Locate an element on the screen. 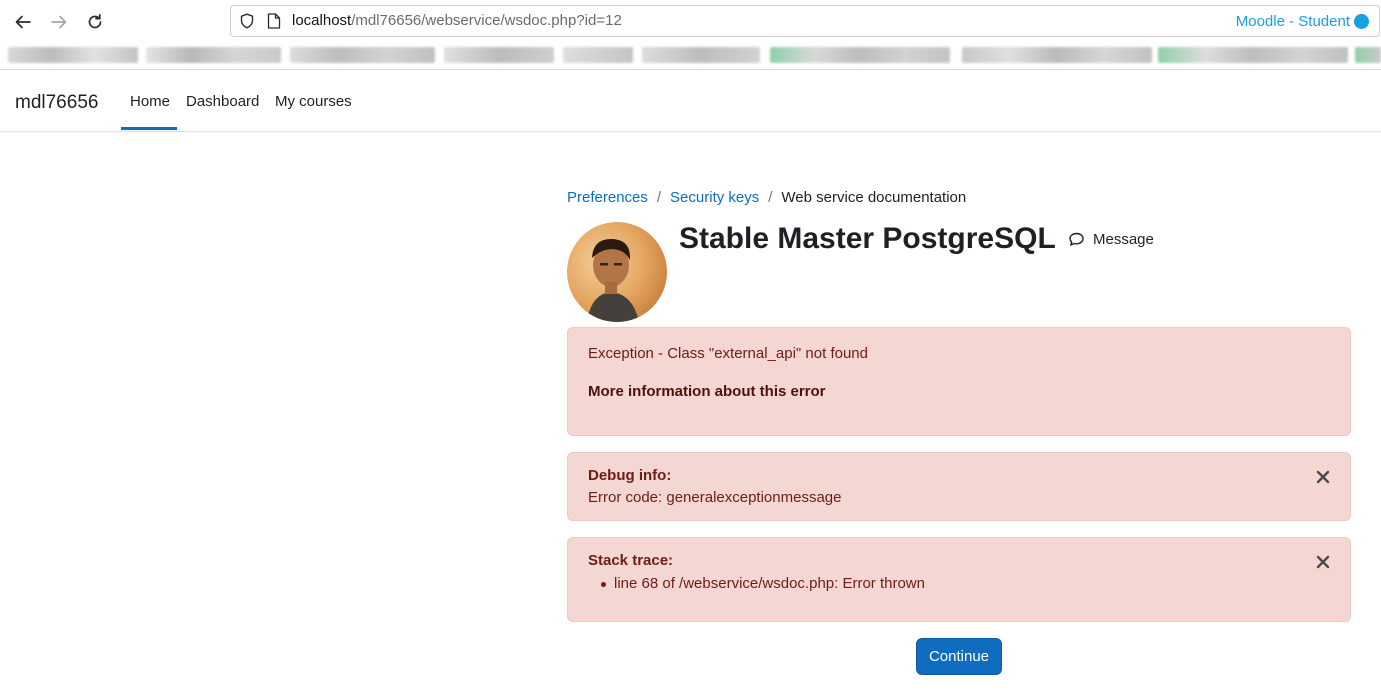  forward-icon is located at coordinates (59, 22).